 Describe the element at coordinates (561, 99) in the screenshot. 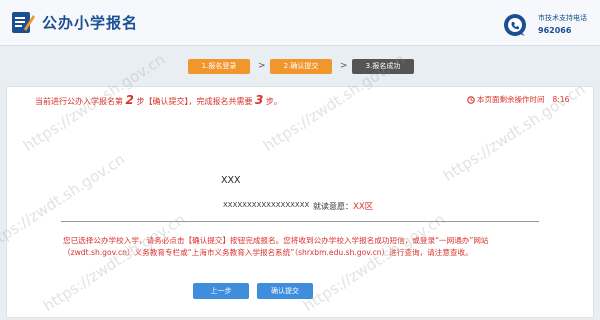

I see `timer-value: 8:16` at that location.